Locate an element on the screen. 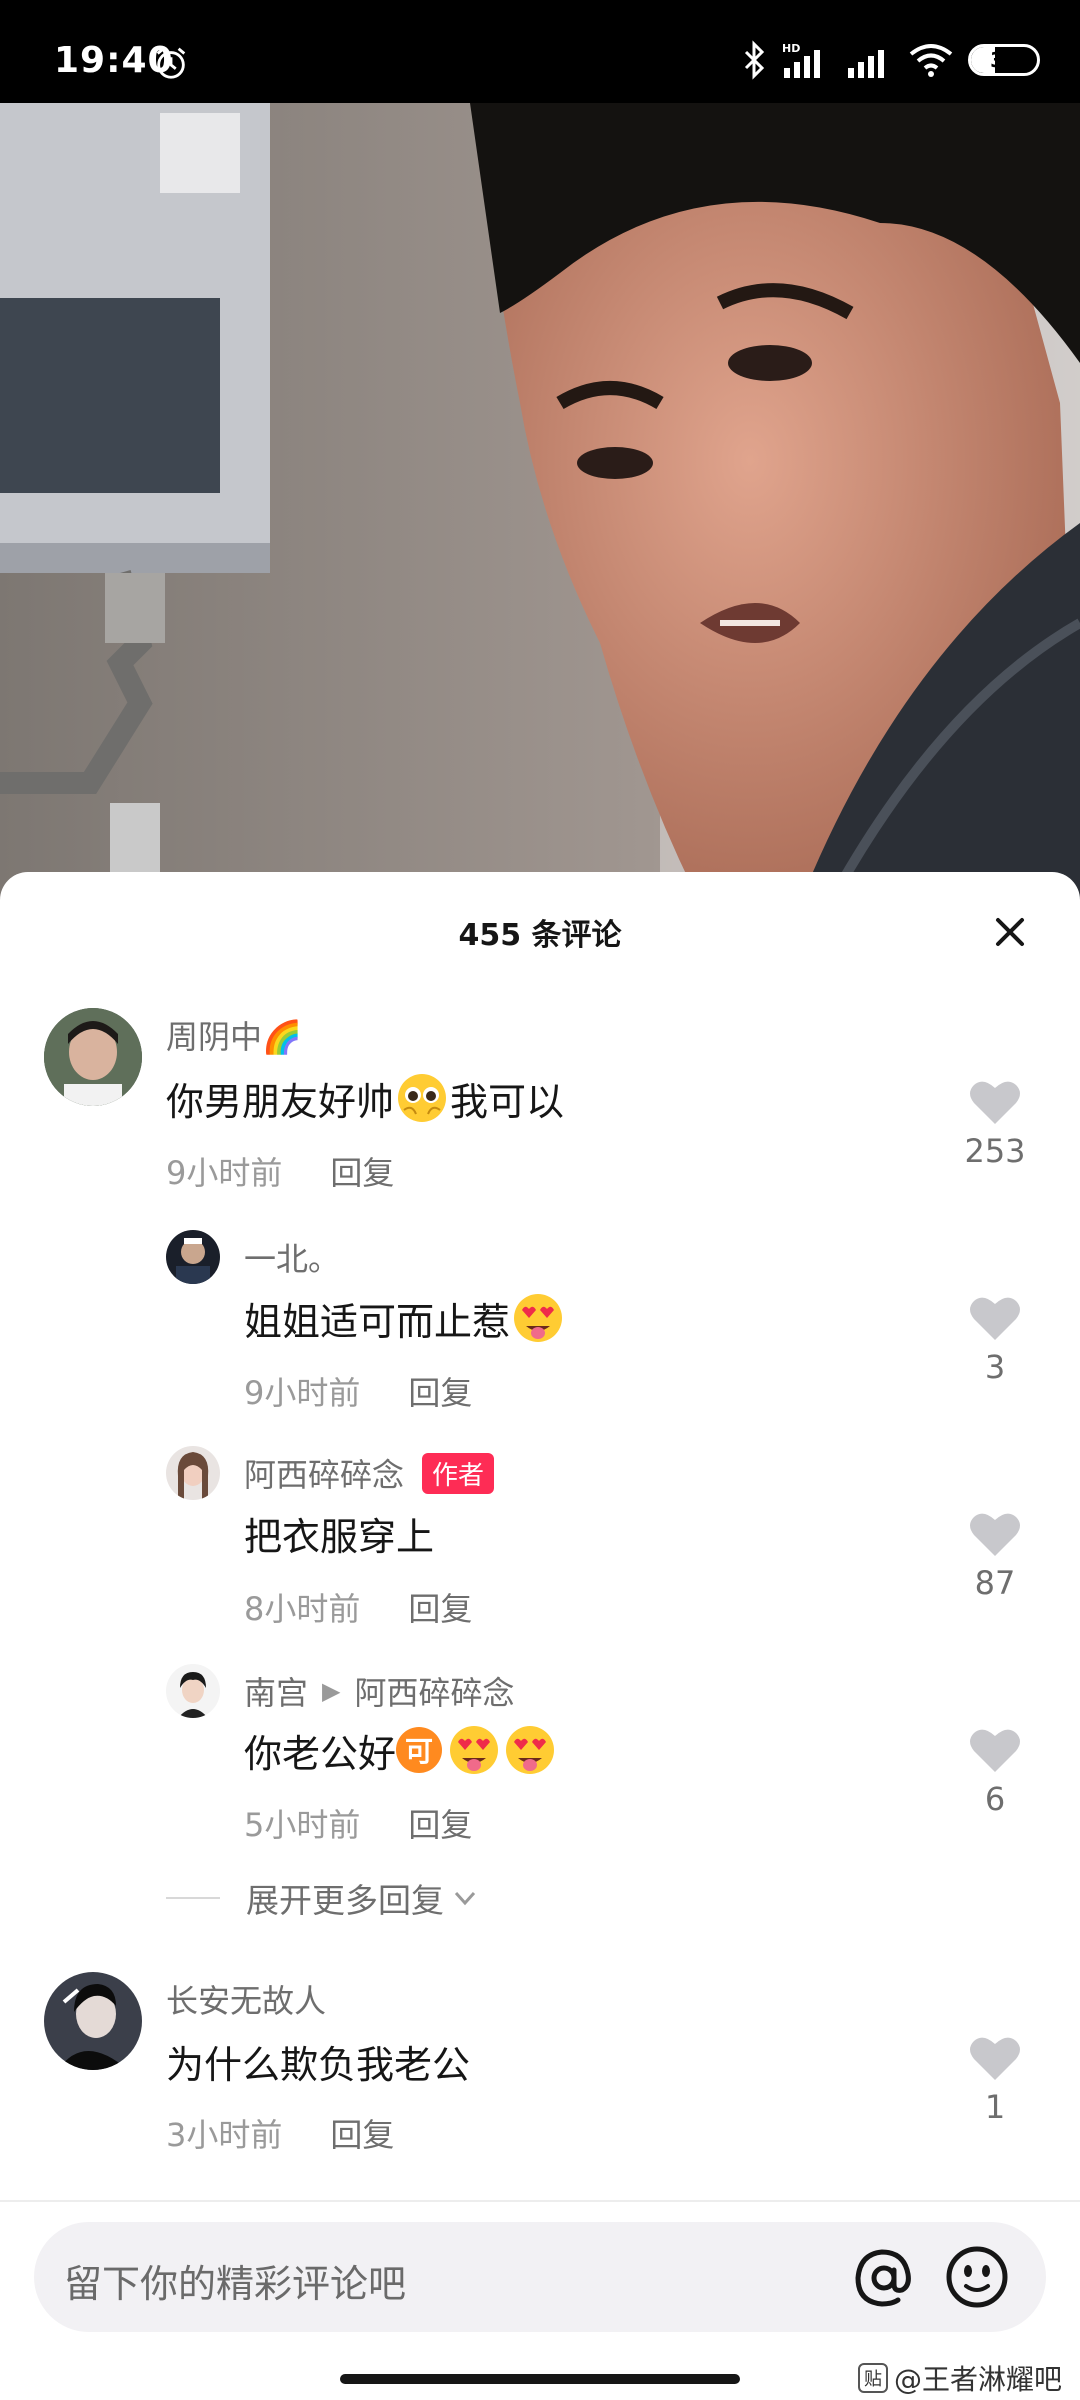 The image size is (1080, 2400). watermark: 贴 @王者淋耀吧 is located at coordinates (959, 2378).